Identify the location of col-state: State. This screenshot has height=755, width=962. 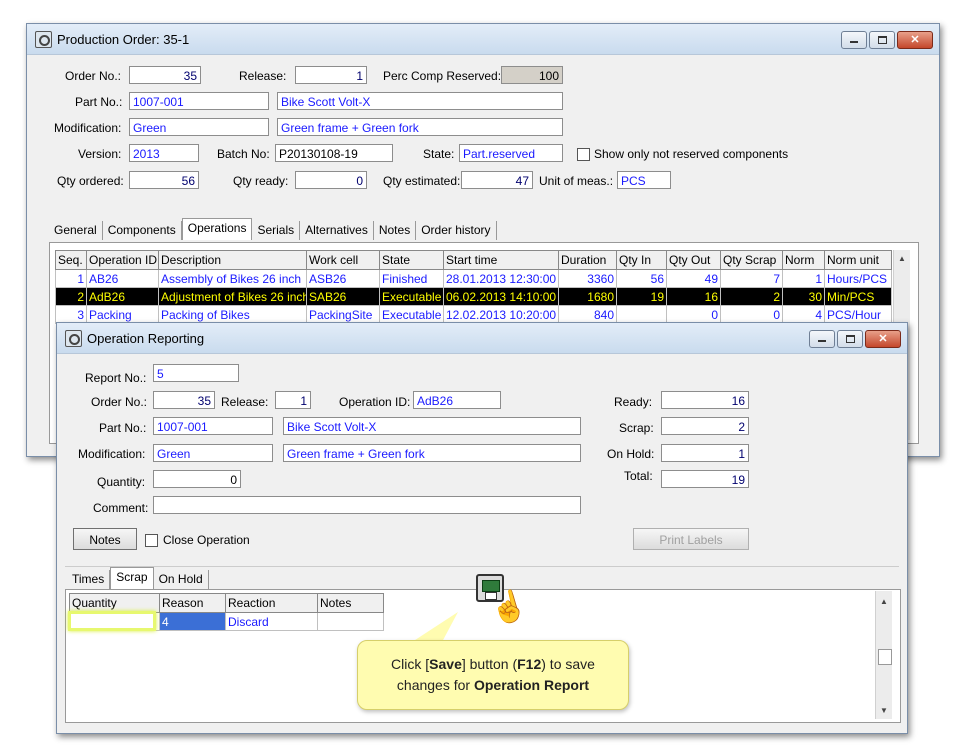
(411, 260).